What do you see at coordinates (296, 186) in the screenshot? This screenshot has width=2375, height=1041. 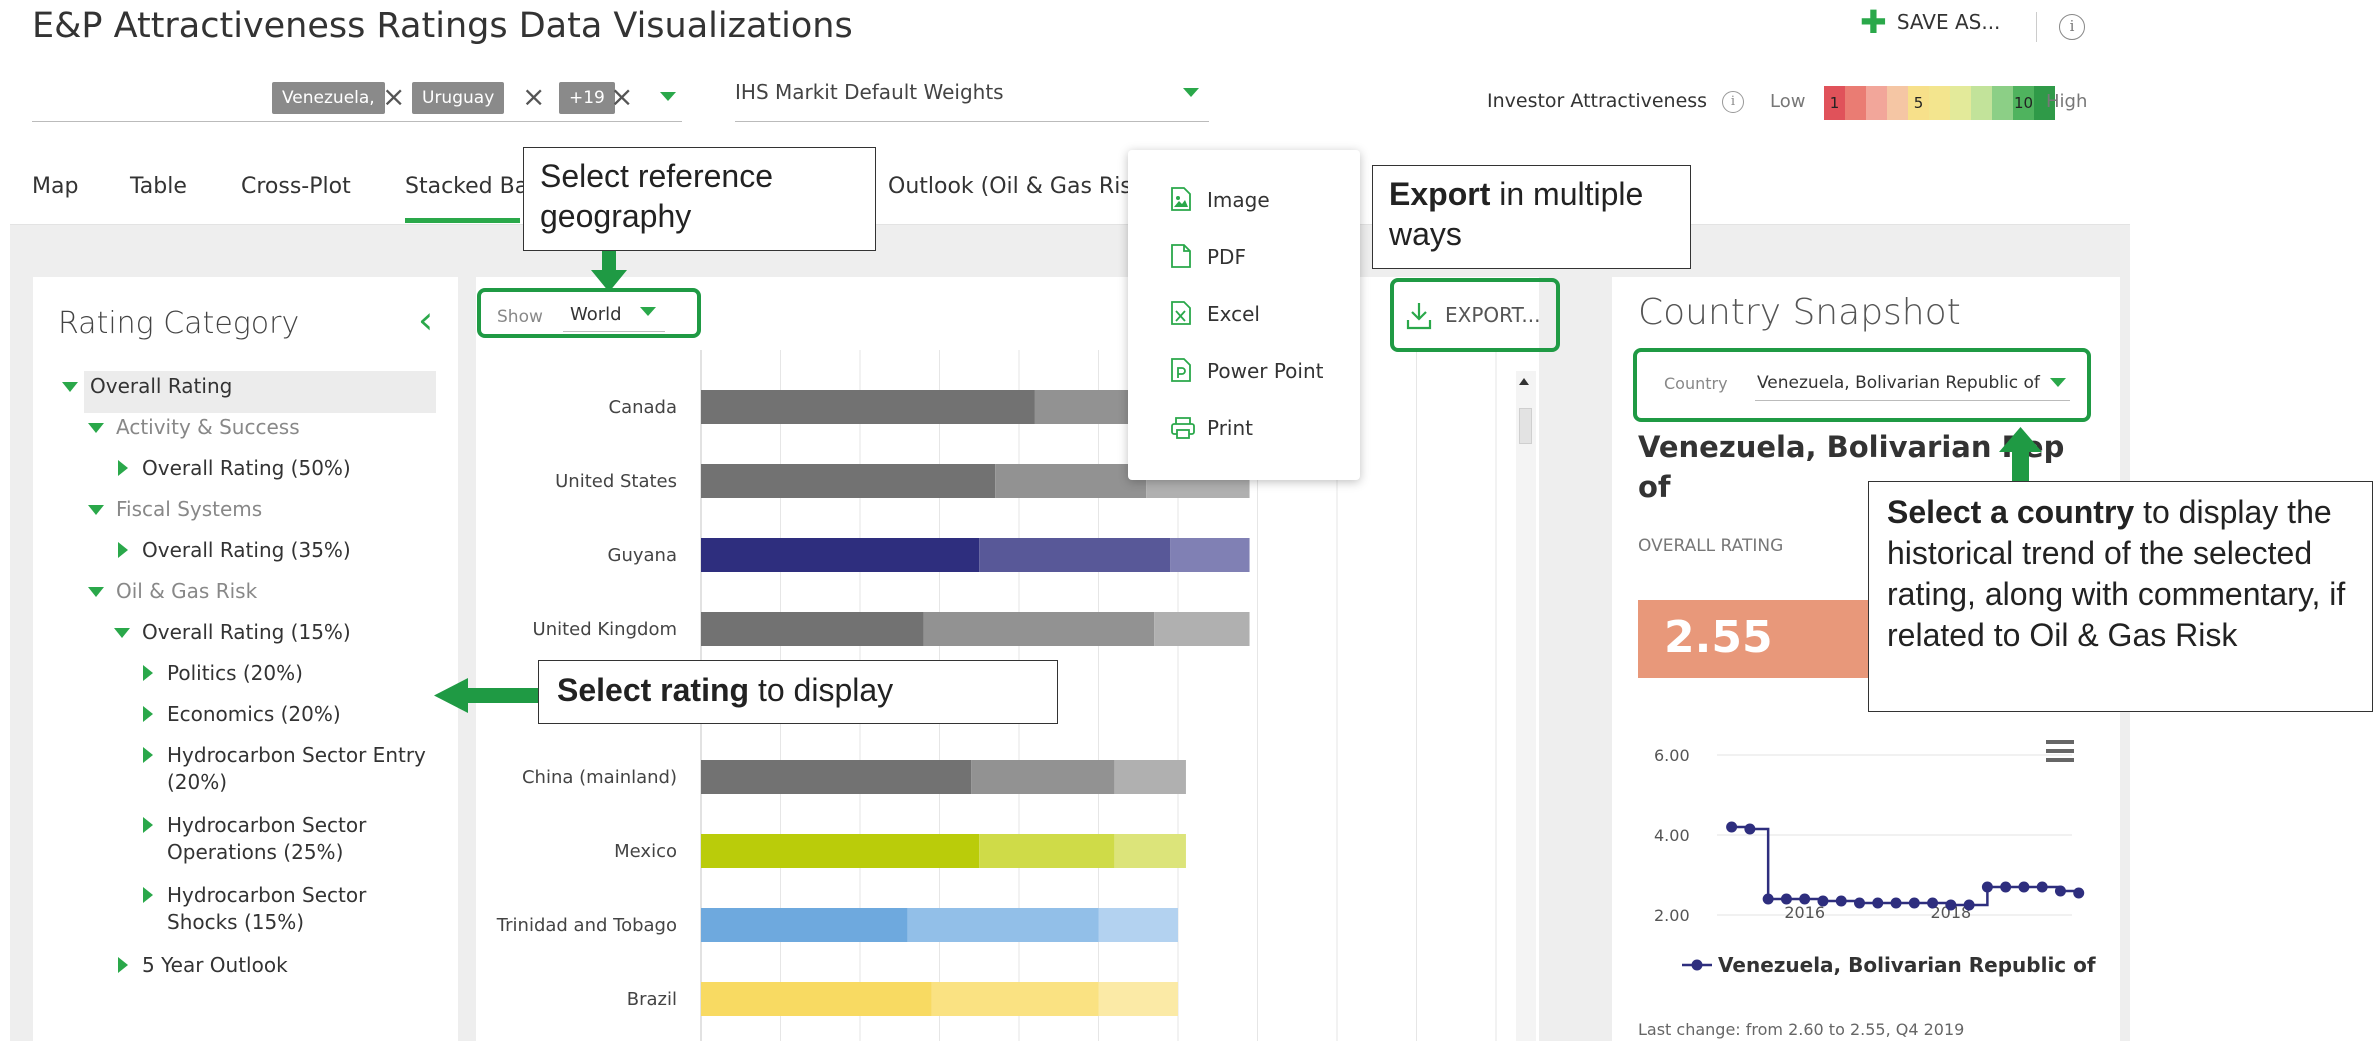 I see `tab-cross-plot: Cross-Plot` at bounding box center [296, 186].